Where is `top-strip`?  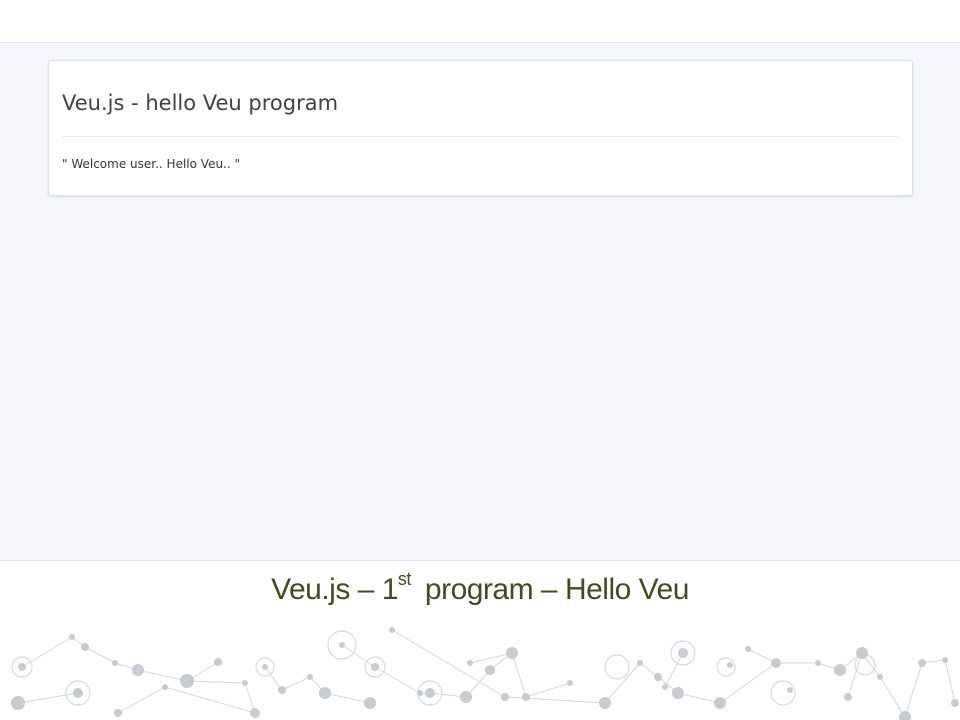
top-strip is located at coordinates (480, 21).